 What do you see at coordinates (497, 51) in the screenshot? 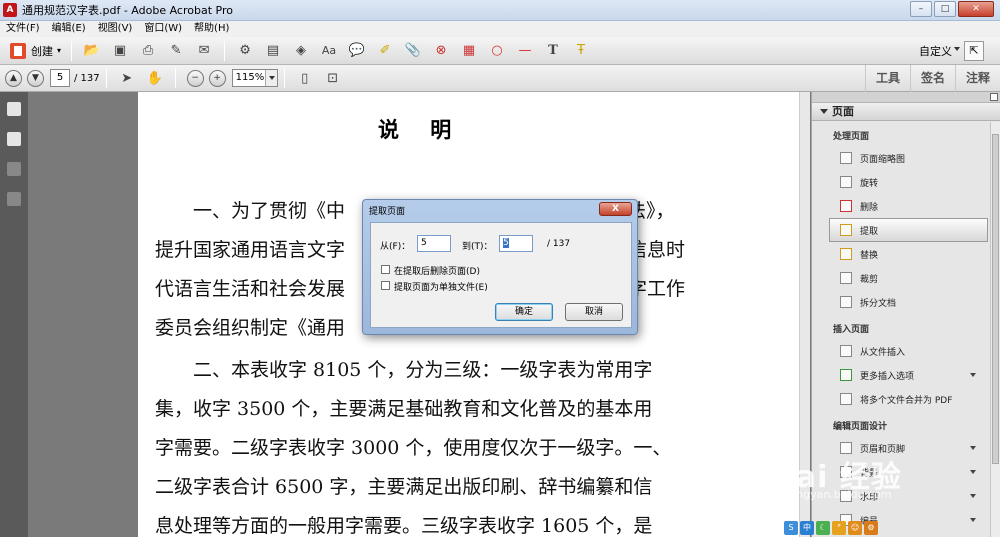
I see `circle-icon: ○` at bounding box center [497, 51].